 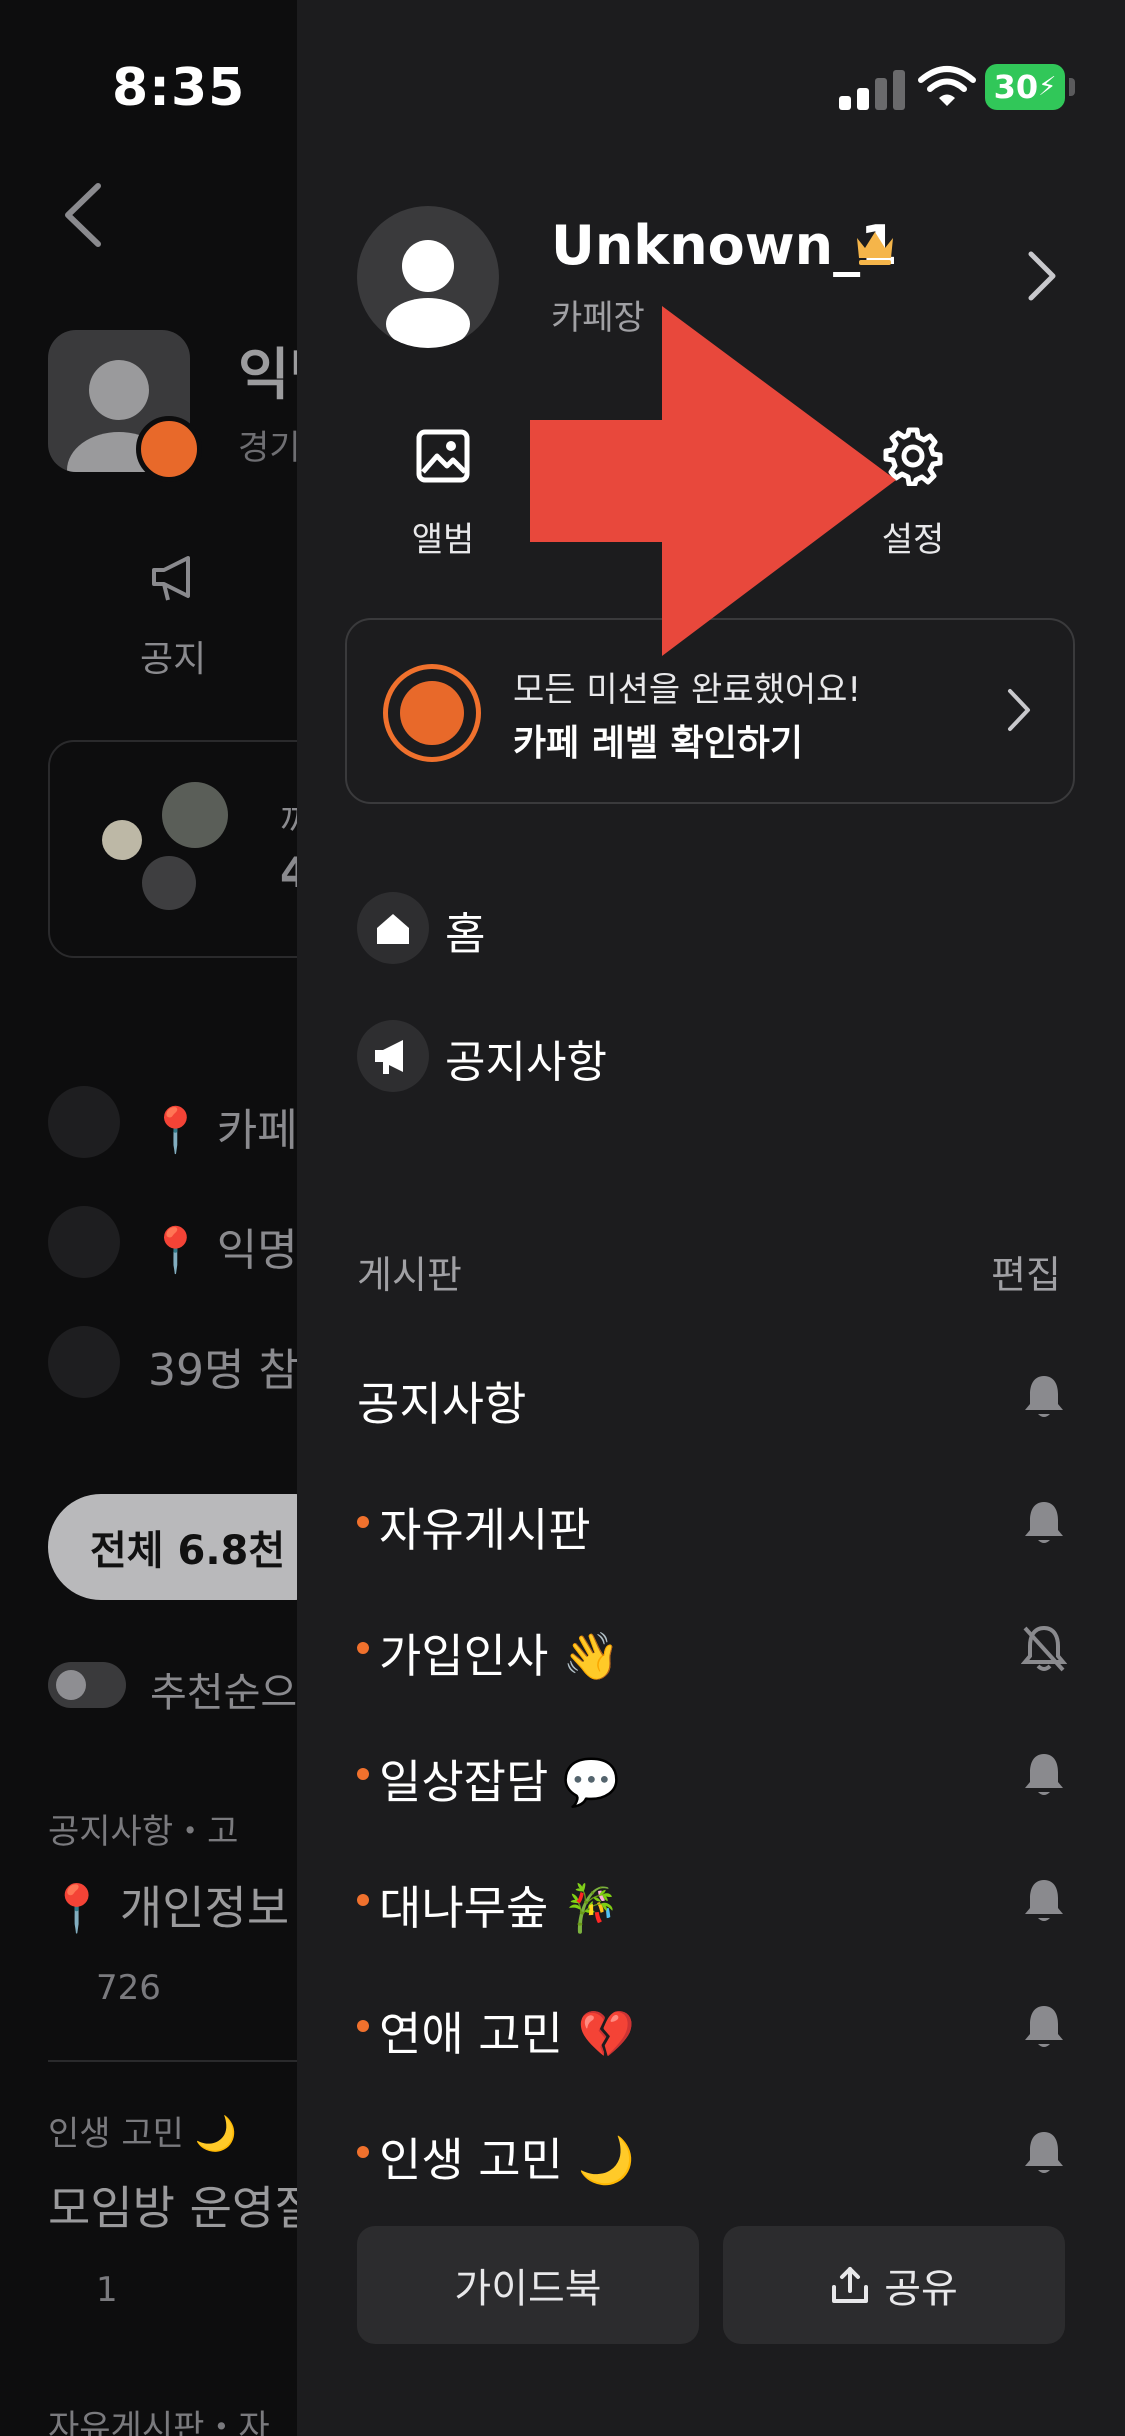 What do you see at coordinates (442, 1404) in the screenshot?
I see `board-label: 공지사항` at bounding box center [442, 1404].